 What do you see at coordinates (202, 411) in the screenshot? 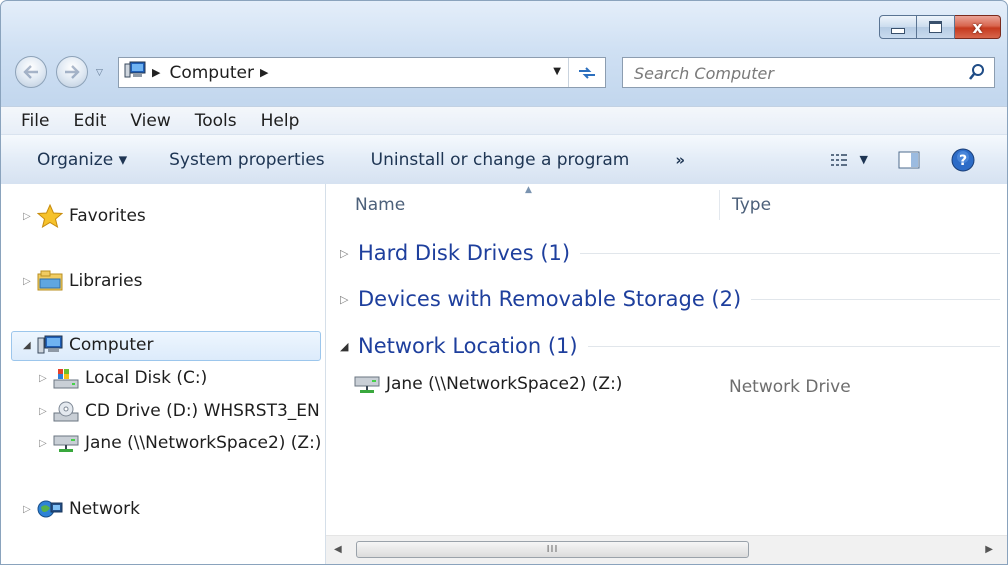
I see `nav-label: CD Drive (D:) WHSRST3_EN` at bounding box center [202, 411].